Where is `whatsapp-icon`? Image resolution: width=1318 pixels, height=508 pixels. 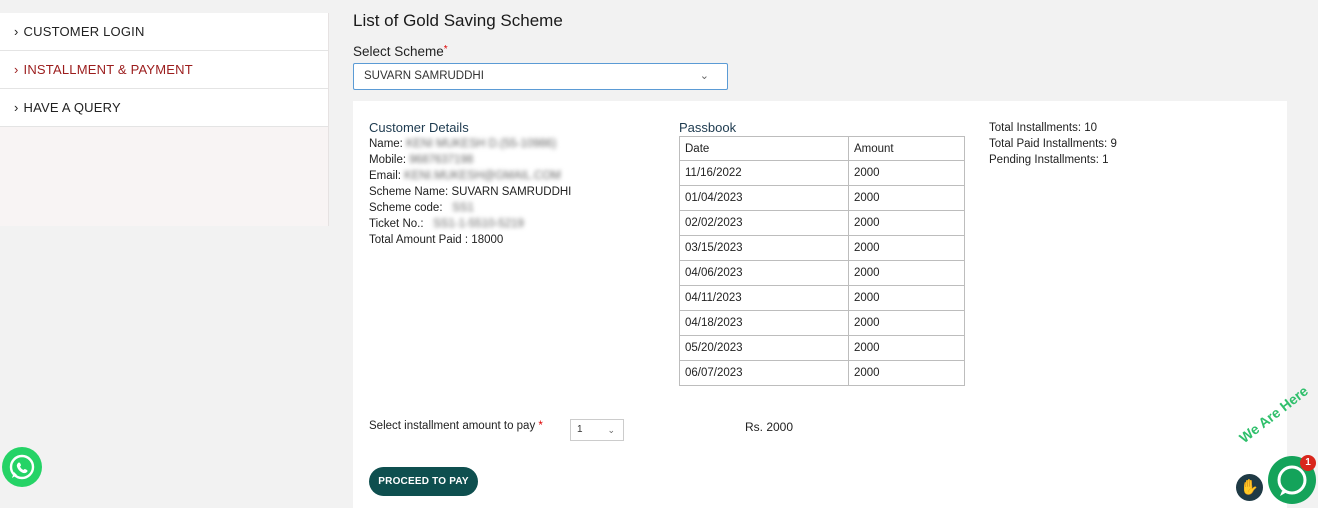
whatsapp-icon is located at coordinates (22, 467).